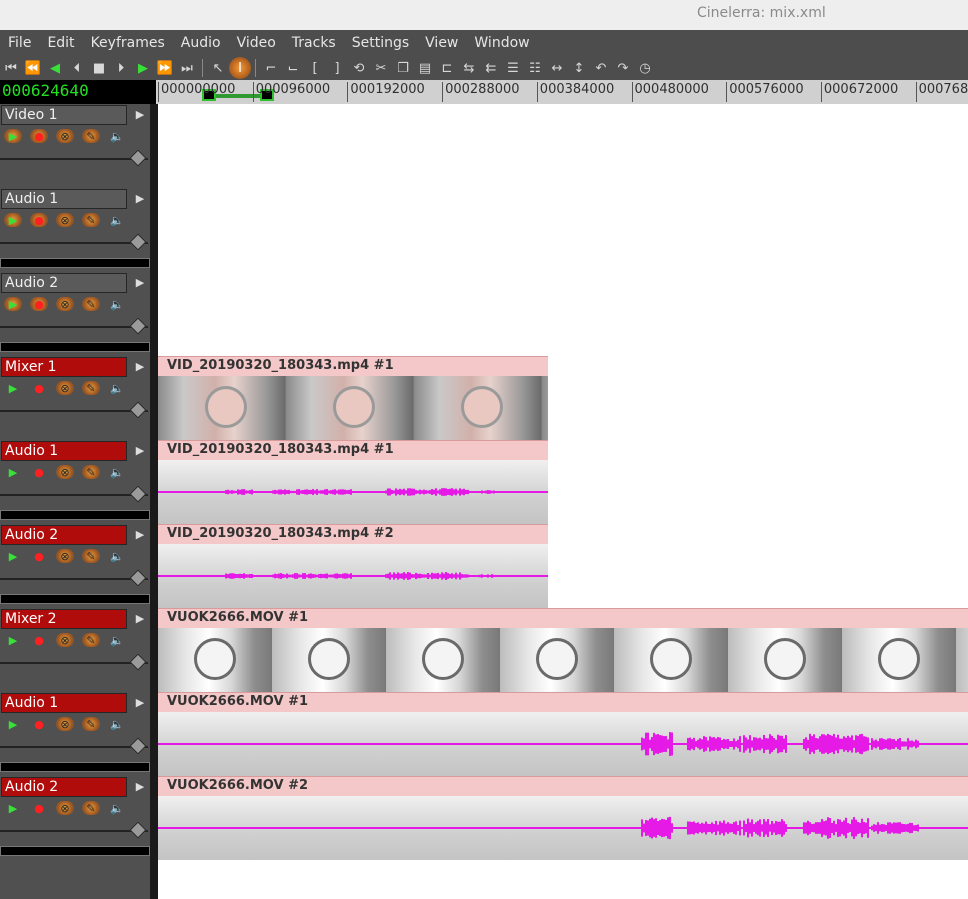 This screenshot has height=899, width=968. Describe the element at coordinates (579, 68) in the screenshot. I see `vertical-fit-icon: ↕` at that location.